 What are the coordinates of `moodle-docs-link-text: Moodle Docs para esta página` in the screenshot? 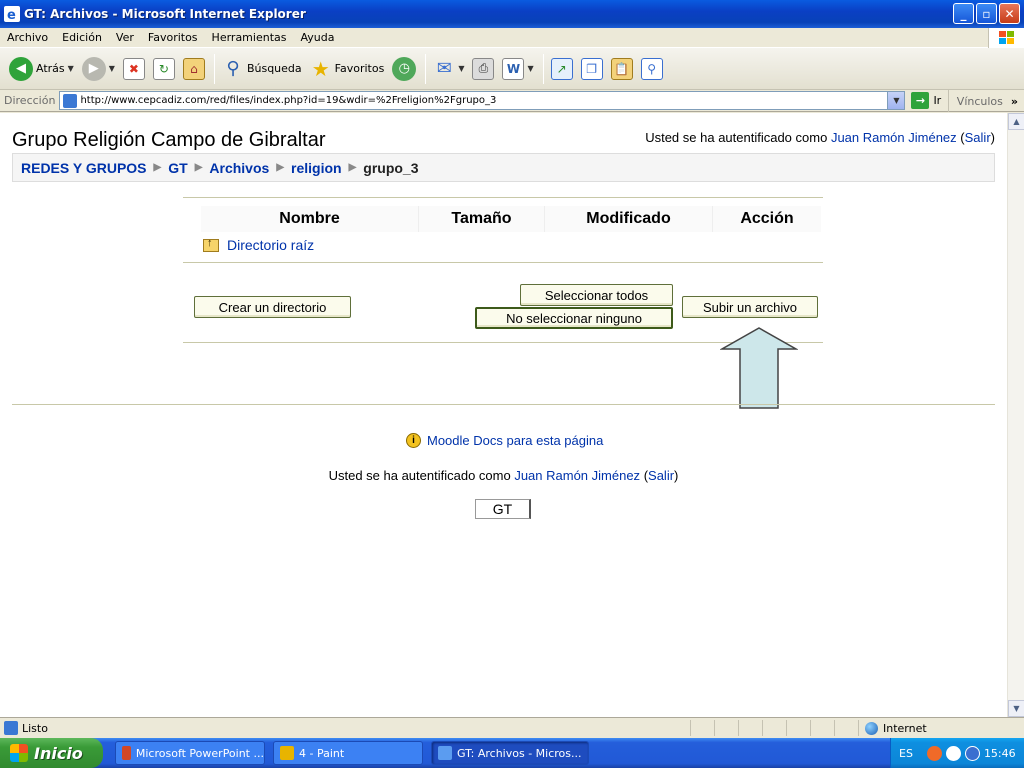 It's located at (515, 440).